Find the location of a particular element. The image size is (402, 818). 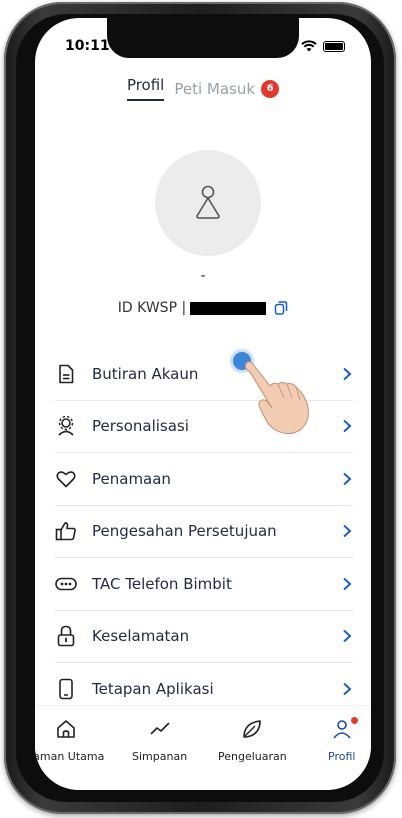

kwsp-id-redacted is located at coordinates (228, 308).